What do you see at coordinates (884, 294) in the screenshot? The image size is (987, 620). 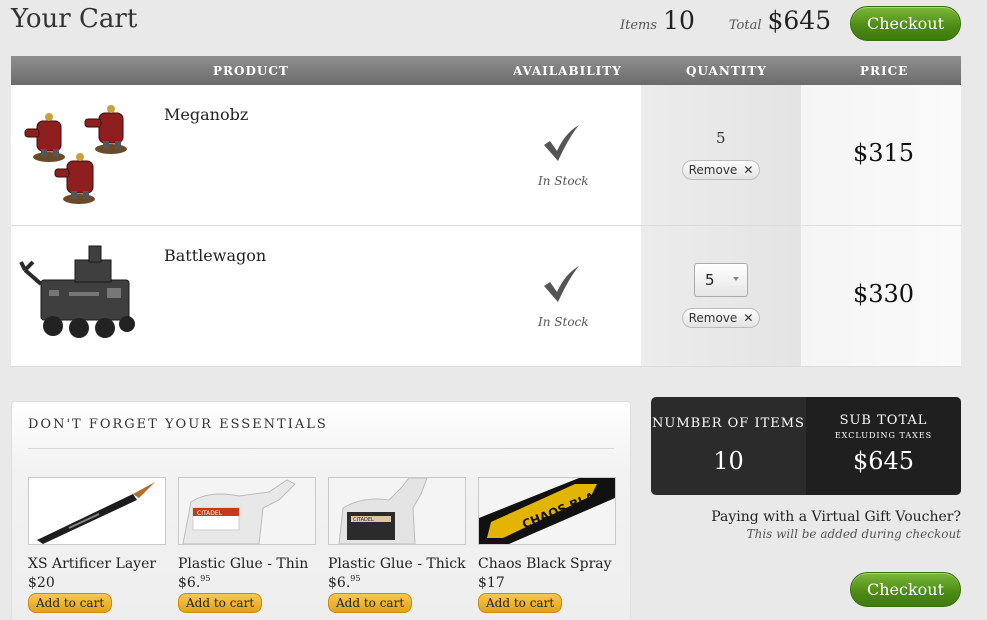 I see `row-price: $330` at bounding box center [884, 294].